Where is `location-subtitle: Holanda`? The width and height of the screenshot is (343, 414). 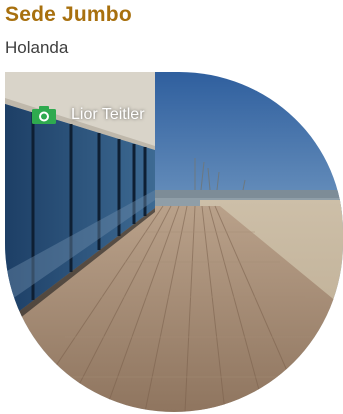
location-subtitle: Holanda is located at coordinates (37, 47).